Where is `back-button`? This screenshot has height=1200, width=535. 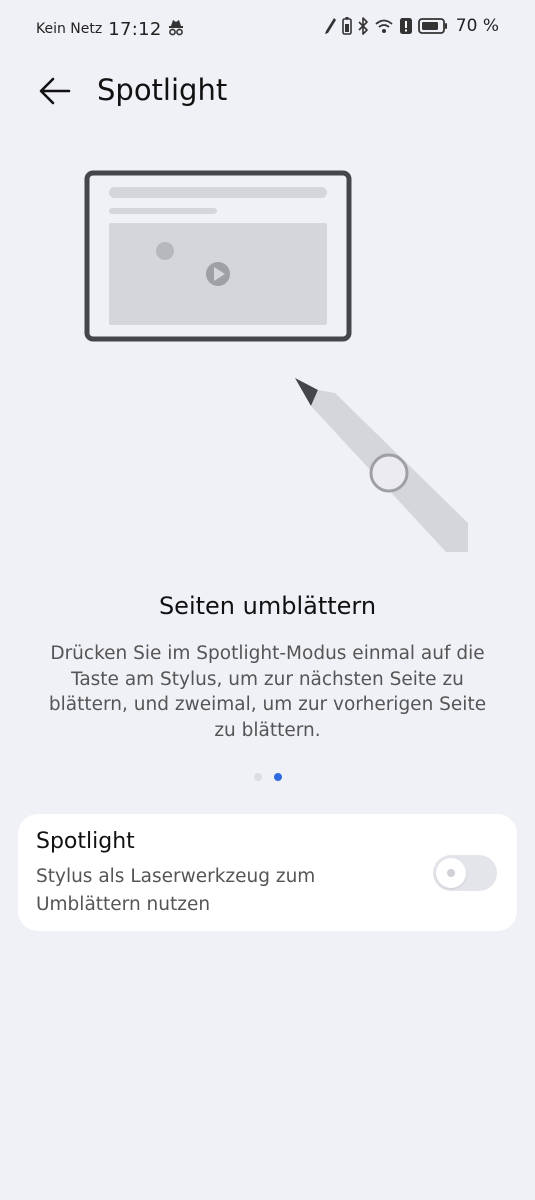
back-button is located at coordinates (55, 93).